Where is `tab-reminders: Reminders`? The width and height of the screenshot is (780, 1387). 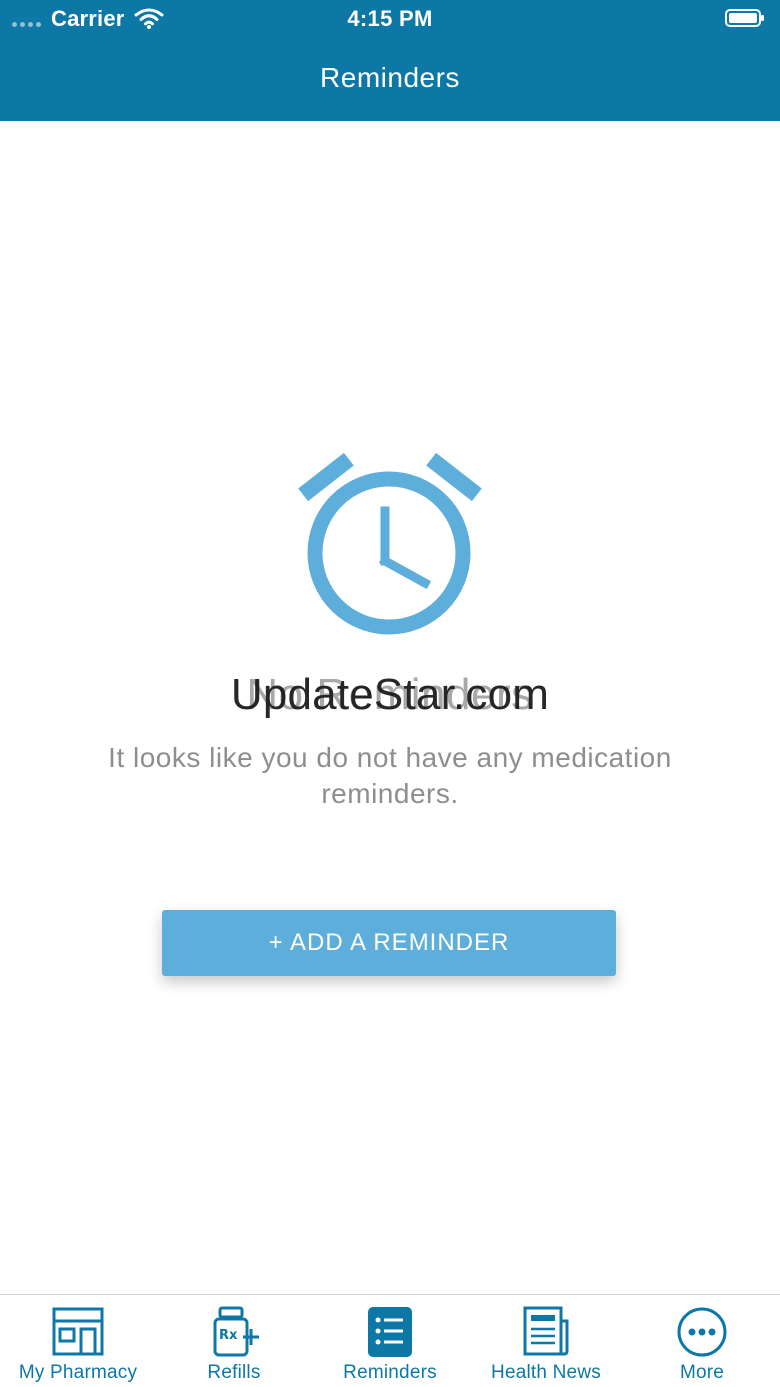
tab-reminders: Reminders is located at coordinates (390, 1341).